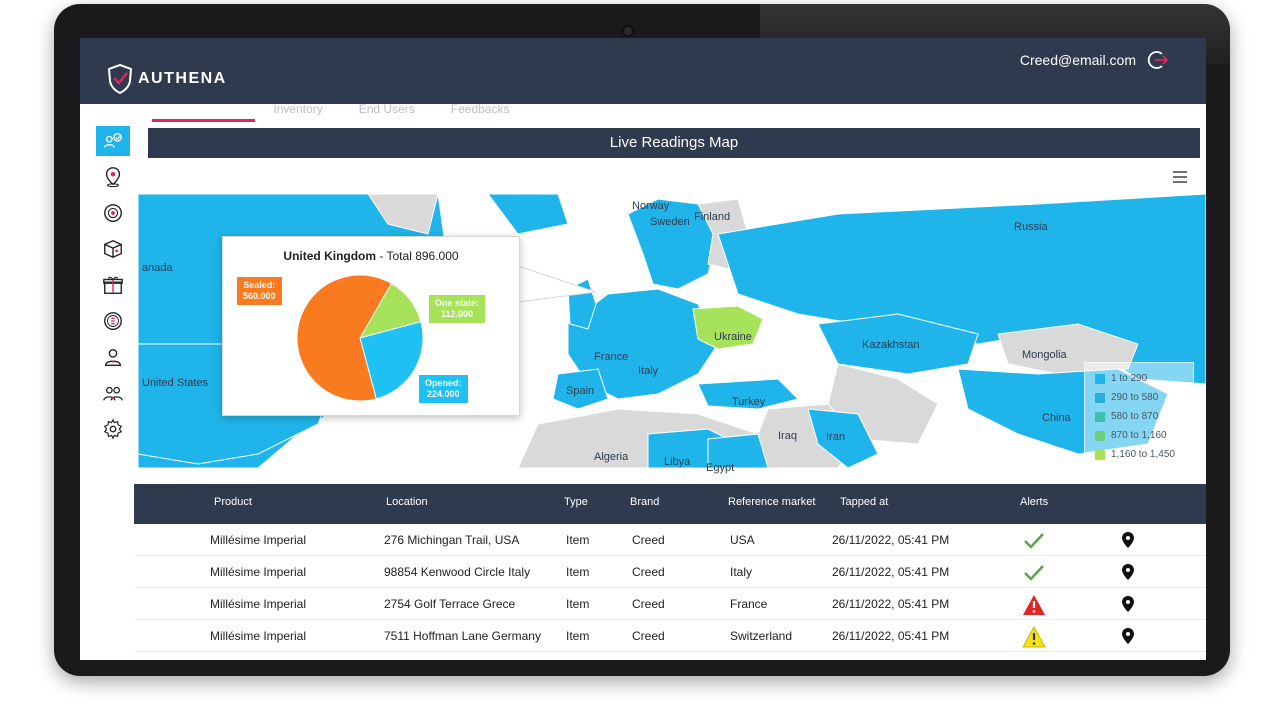  I want to click on cell-market: USA, so click(742, 540).